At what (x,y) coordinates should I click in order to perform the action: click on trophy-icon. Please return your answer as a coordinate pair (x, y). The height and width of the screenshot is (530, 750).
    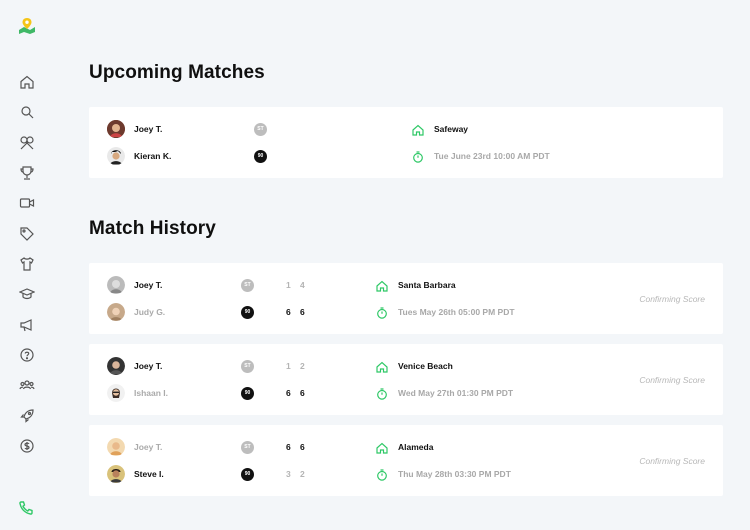
    Looking at the image, I should click on (27, 173).